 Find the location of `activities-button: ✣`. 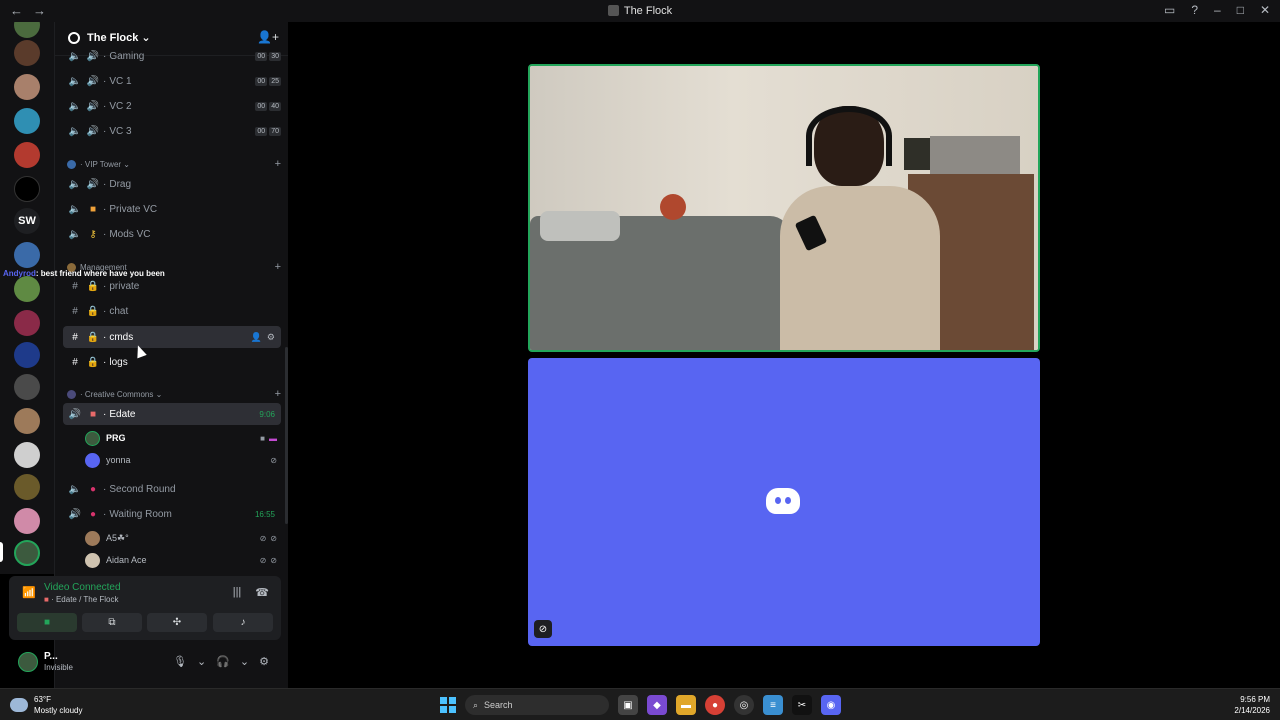

activities-button: ✣ is located at coordinates (177, 622).